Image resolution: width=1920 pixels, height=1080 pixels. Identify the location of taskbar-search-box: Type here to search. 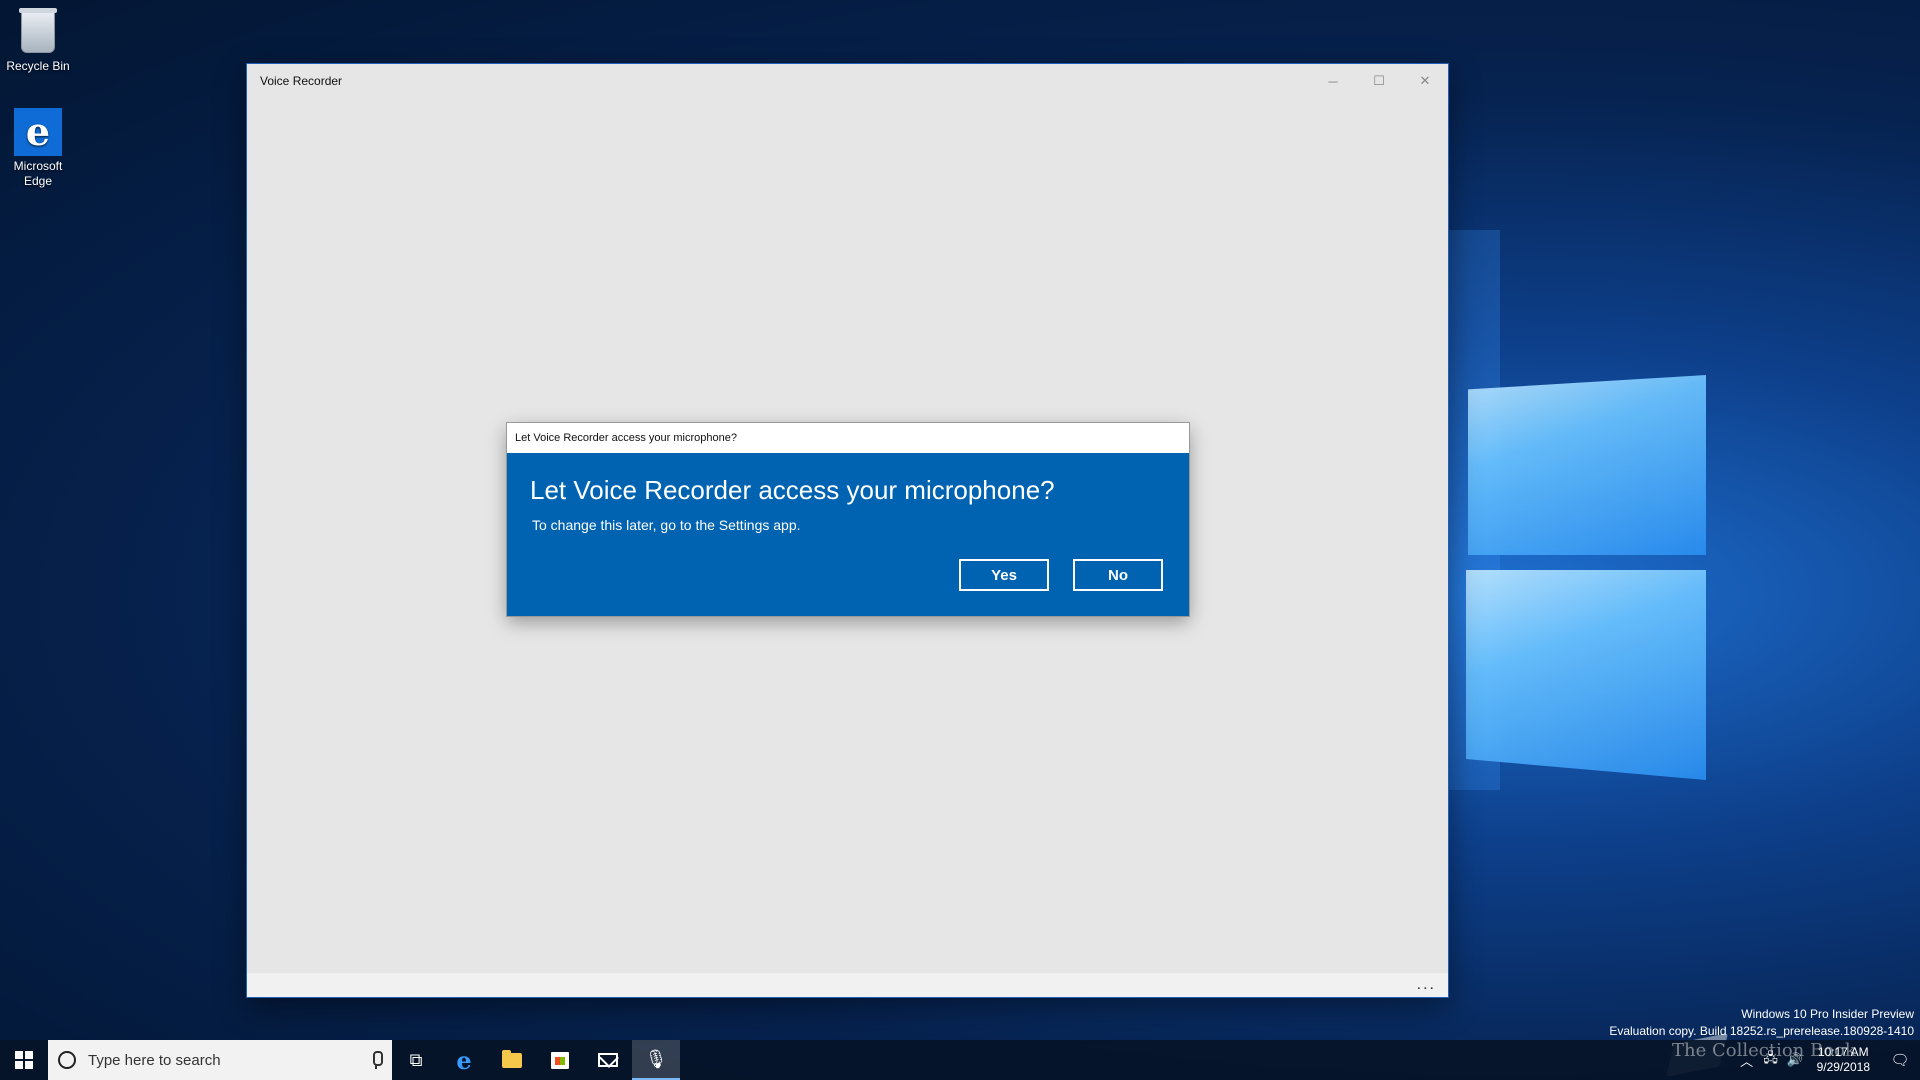
(220, 1060).